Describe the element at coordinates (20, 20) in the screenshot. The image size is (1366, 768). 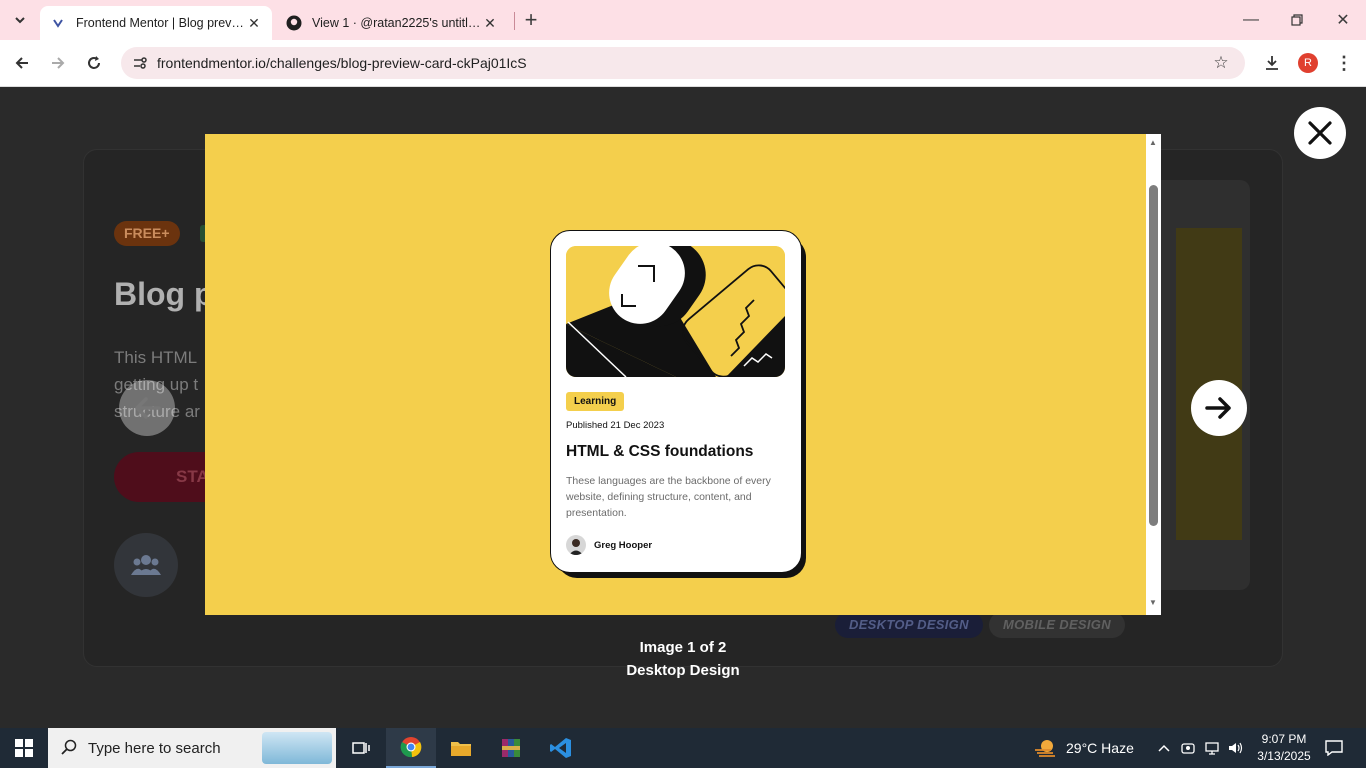
I see `tab-search-chevron-icon` at that location.